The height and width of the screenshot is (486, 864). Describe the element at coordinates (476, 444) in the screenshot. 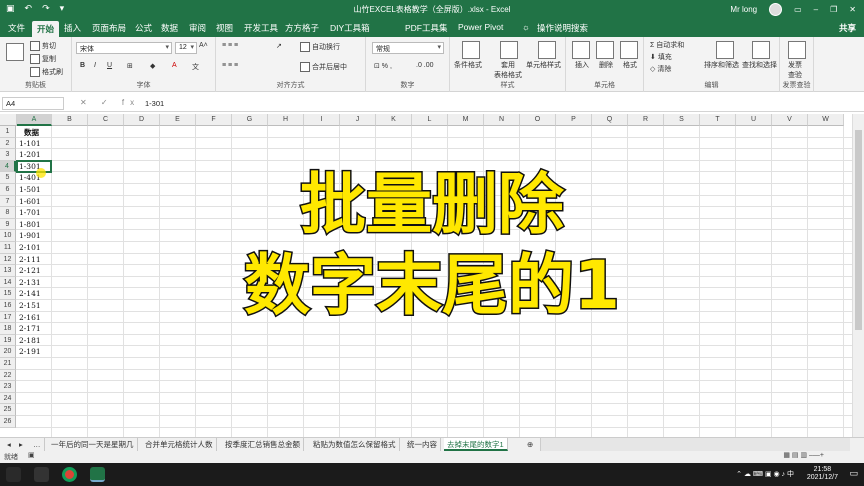

I see `sheet-tab-active: 去掉末尾的数字1` at that location.